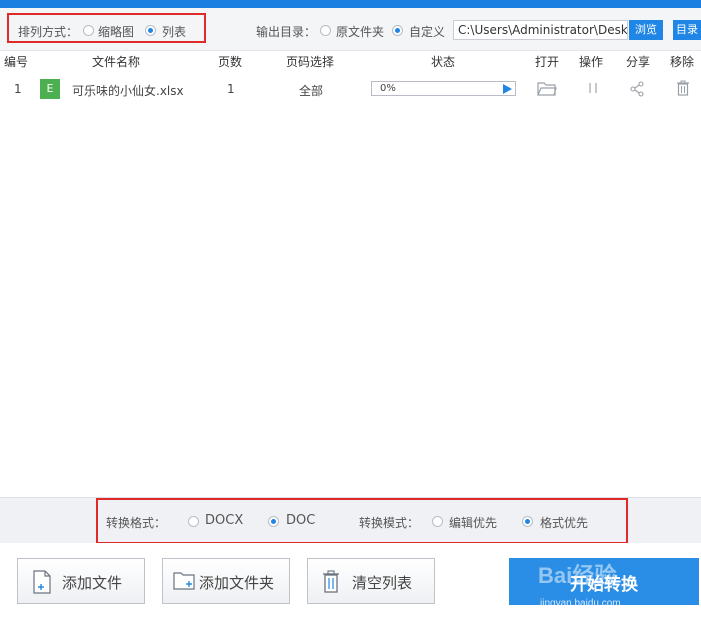  Describe the element at coordinates (527, 521) in the screenshot. I see `mode-format-radio` at that location.